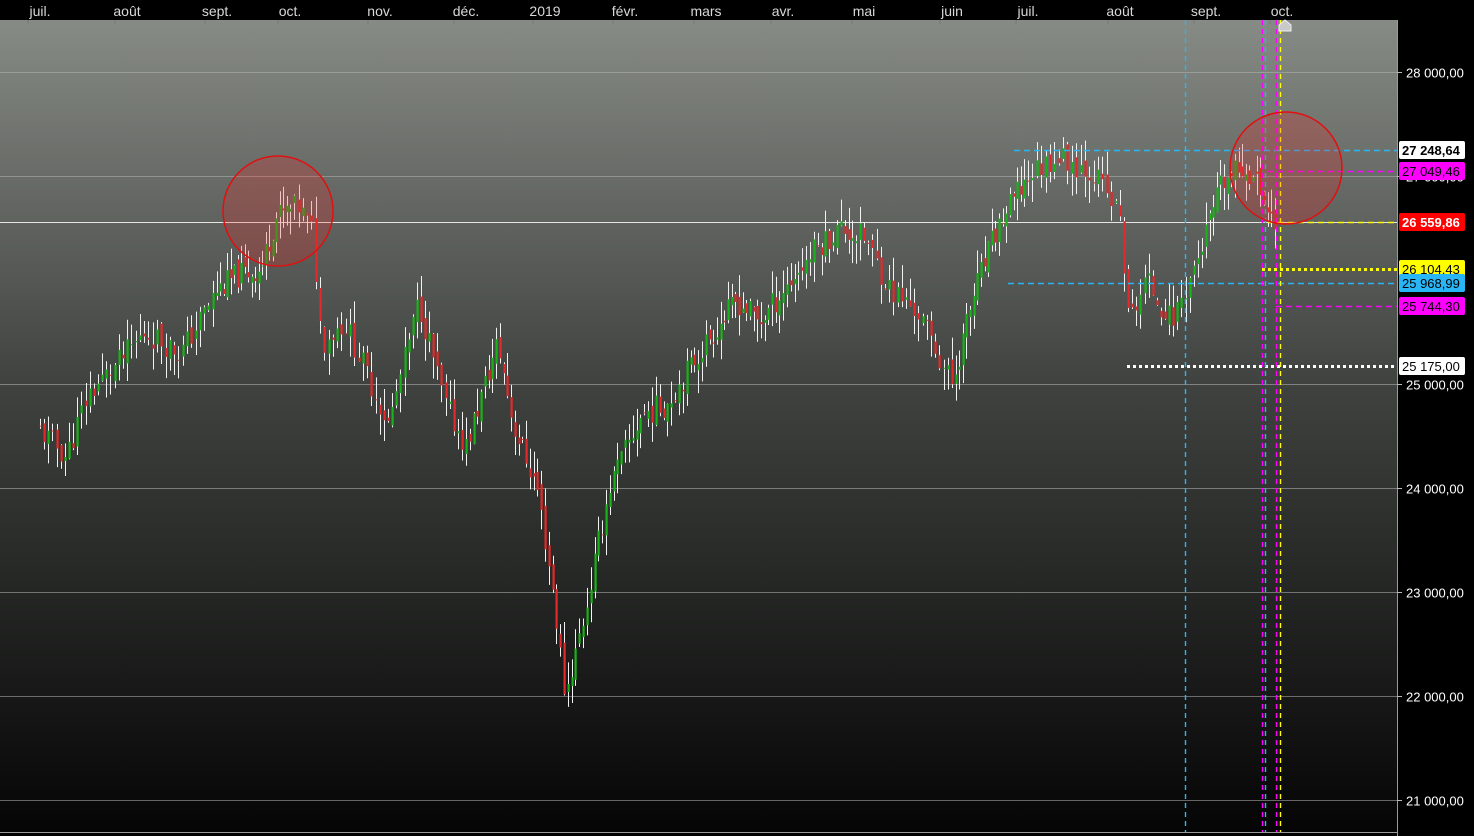  I want to click on price-tag-label: 26 559,86, so click(1431, 222).